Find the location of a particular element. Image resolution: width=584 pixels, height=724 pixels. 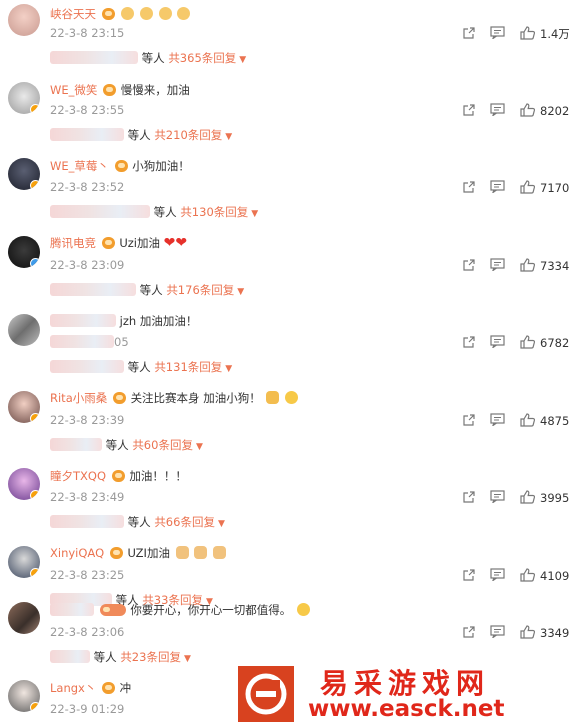

reply-summary: 等人 共60条回复 ▼ is located at coordinates (126, 445).